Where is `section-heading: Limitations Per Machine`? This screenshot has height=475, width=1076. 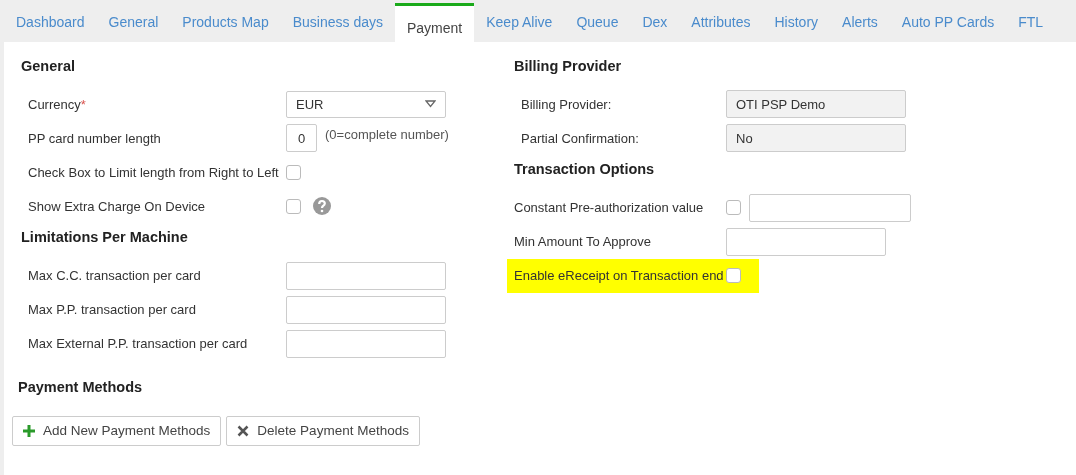
section-heading: Limitations Per Machine is located at coordinates (105, 238).